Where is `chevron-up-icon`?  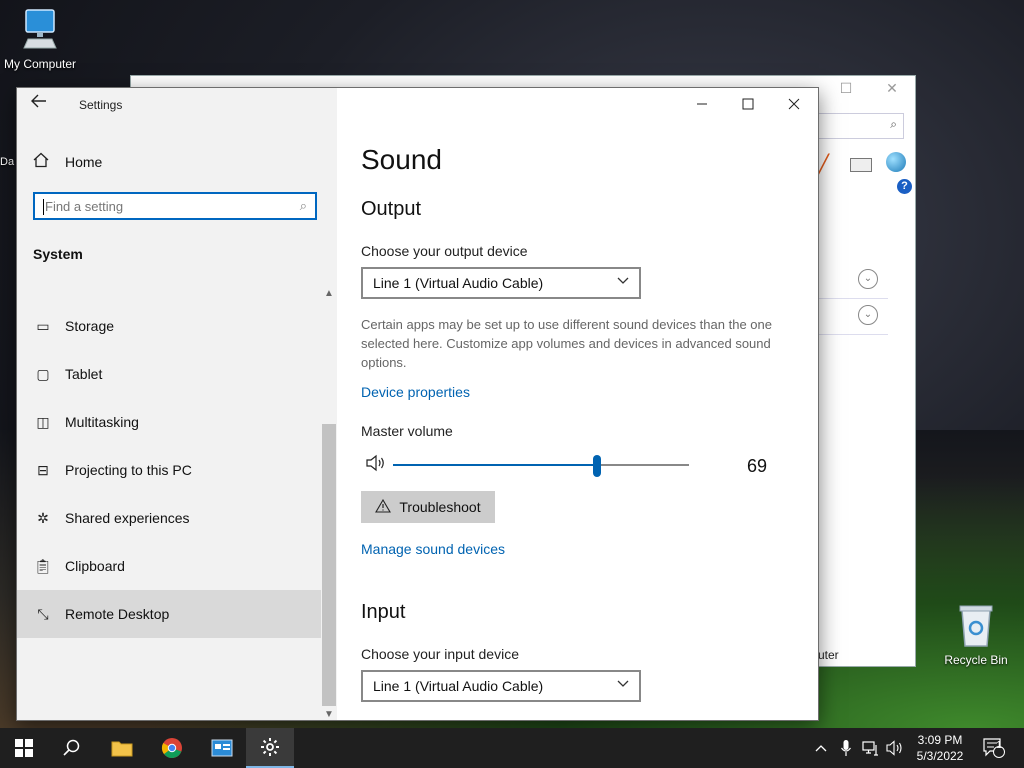 chevron-up-icon is located at coordinates (821, 748).